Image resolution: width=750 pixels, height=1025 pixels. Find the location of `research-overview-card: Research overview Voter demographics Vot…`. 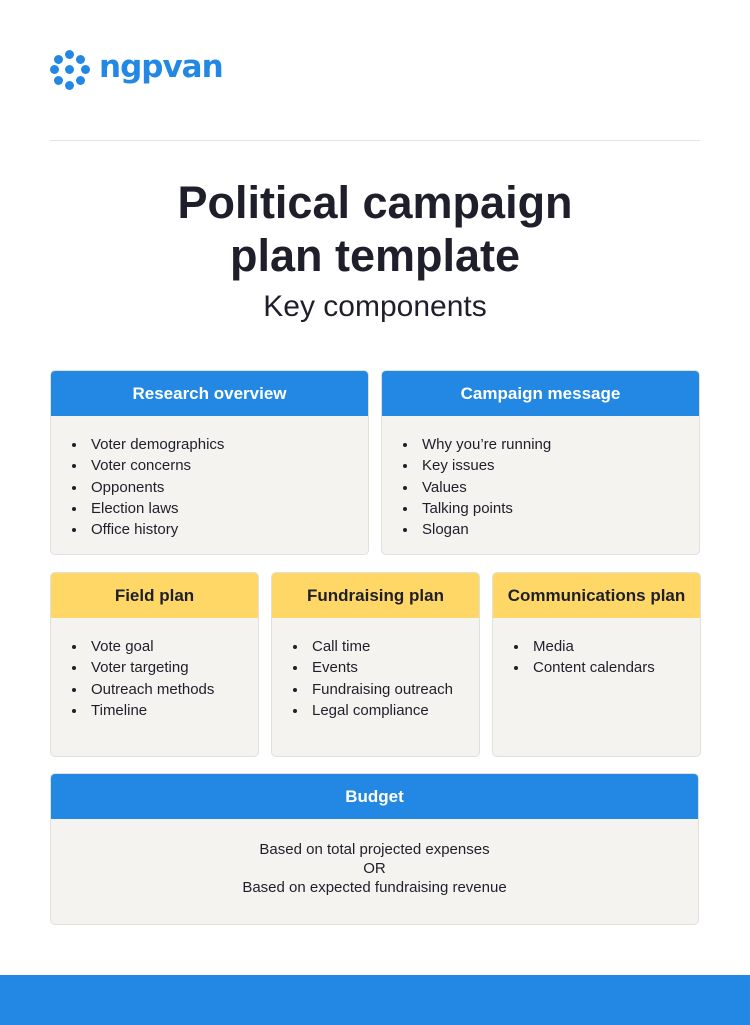

research-overview-card: Research overview Voter demographics Vot… is located at coordinates (209, 462).